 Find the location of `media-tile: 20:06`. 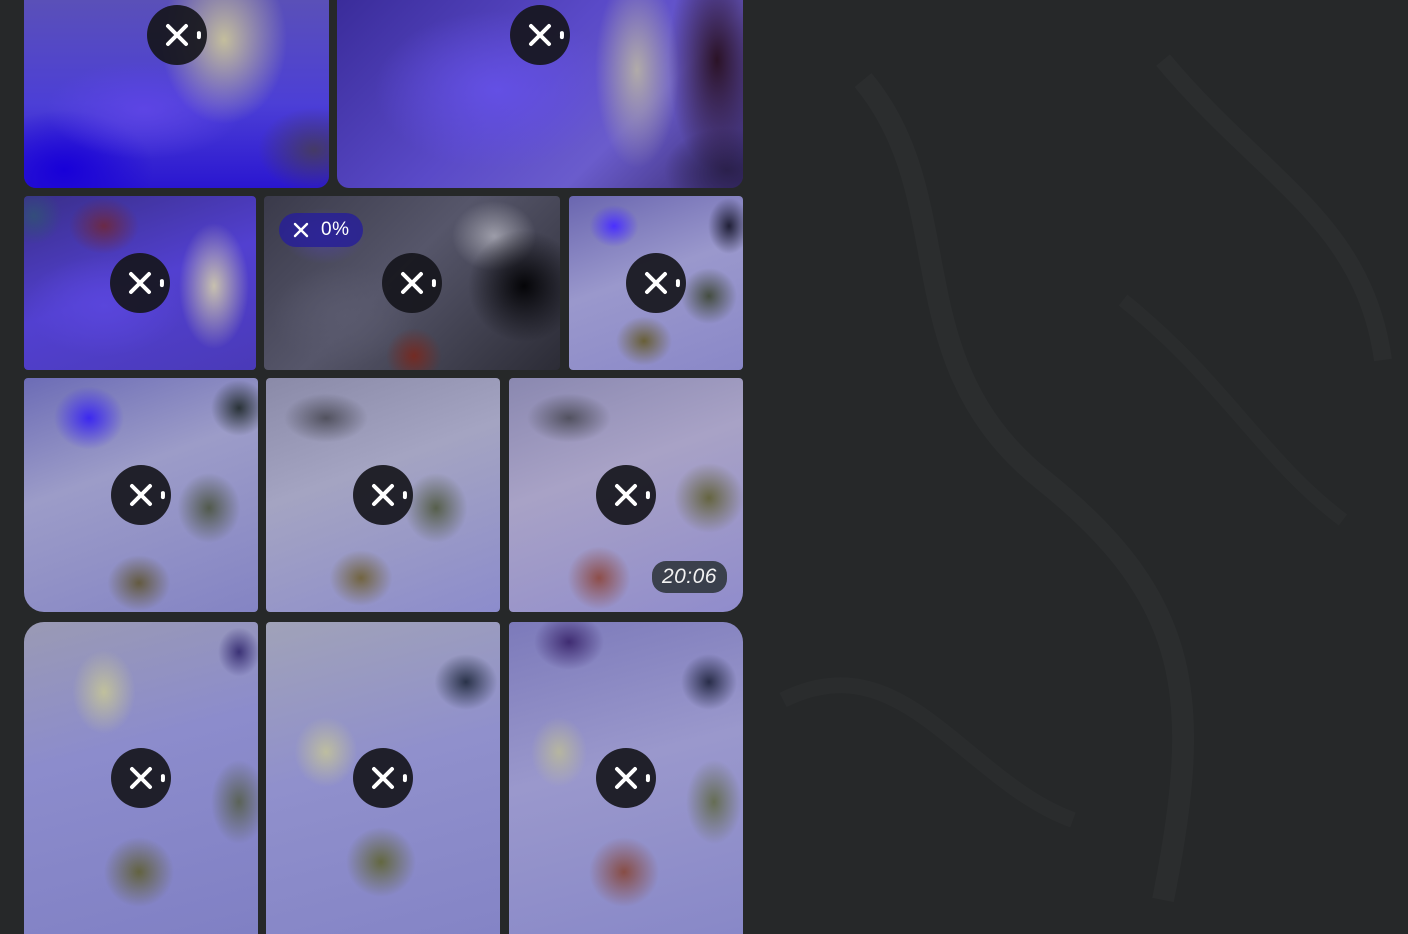

media-tile: 20:06 is located at coordinates (626, 495).